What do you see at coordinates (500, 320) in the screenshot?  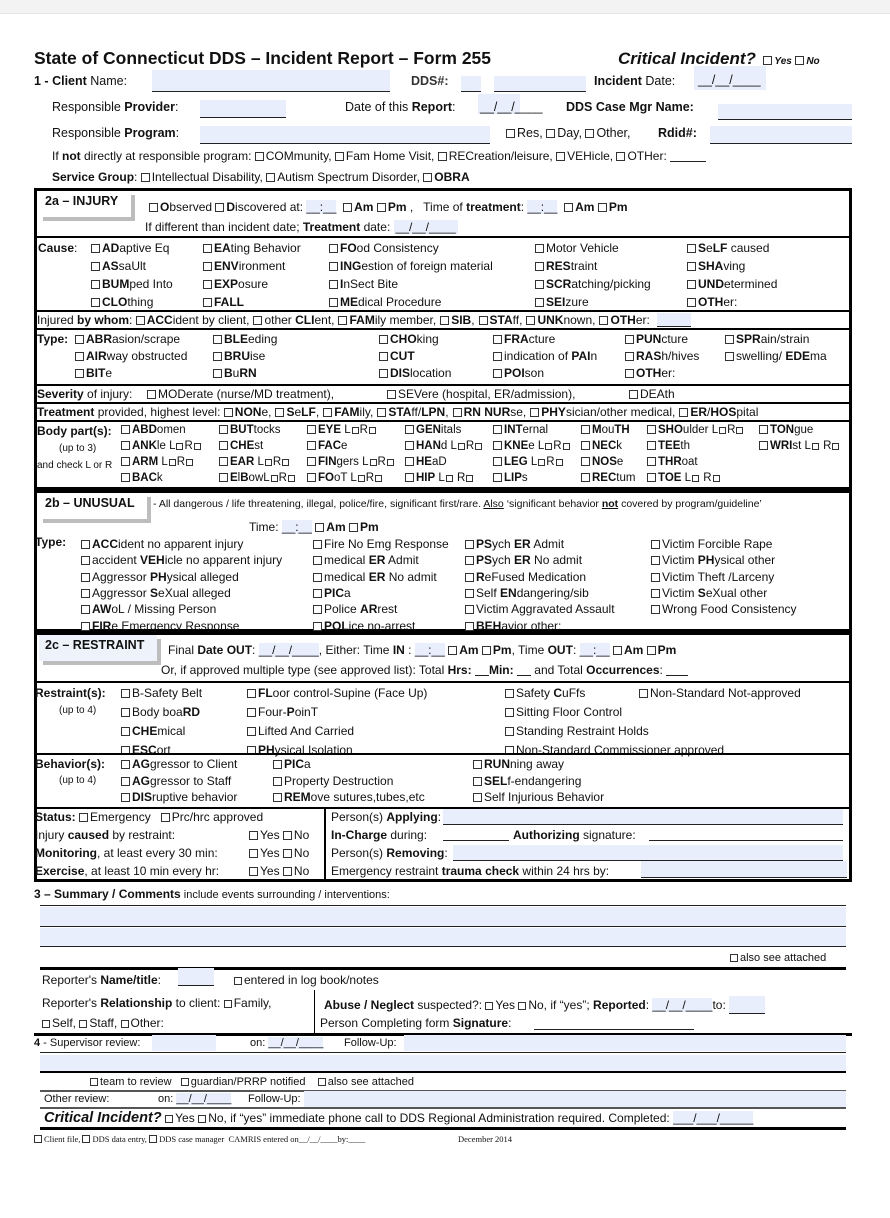 I see `by-whom-staff: STAff,` at bounding box center [500, 320].